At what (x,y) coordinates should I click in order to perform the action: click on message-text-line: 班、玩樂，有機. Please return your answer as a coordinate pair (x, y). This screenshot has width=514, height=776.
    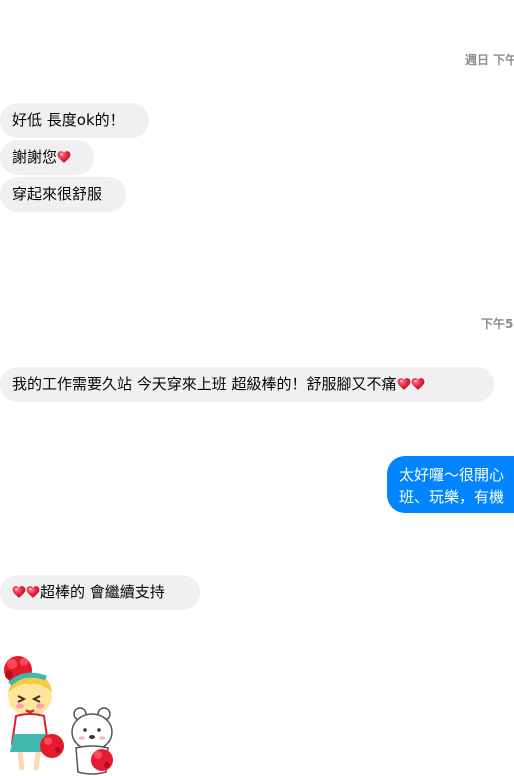
    Looking at the image, I should click on (452, 497).